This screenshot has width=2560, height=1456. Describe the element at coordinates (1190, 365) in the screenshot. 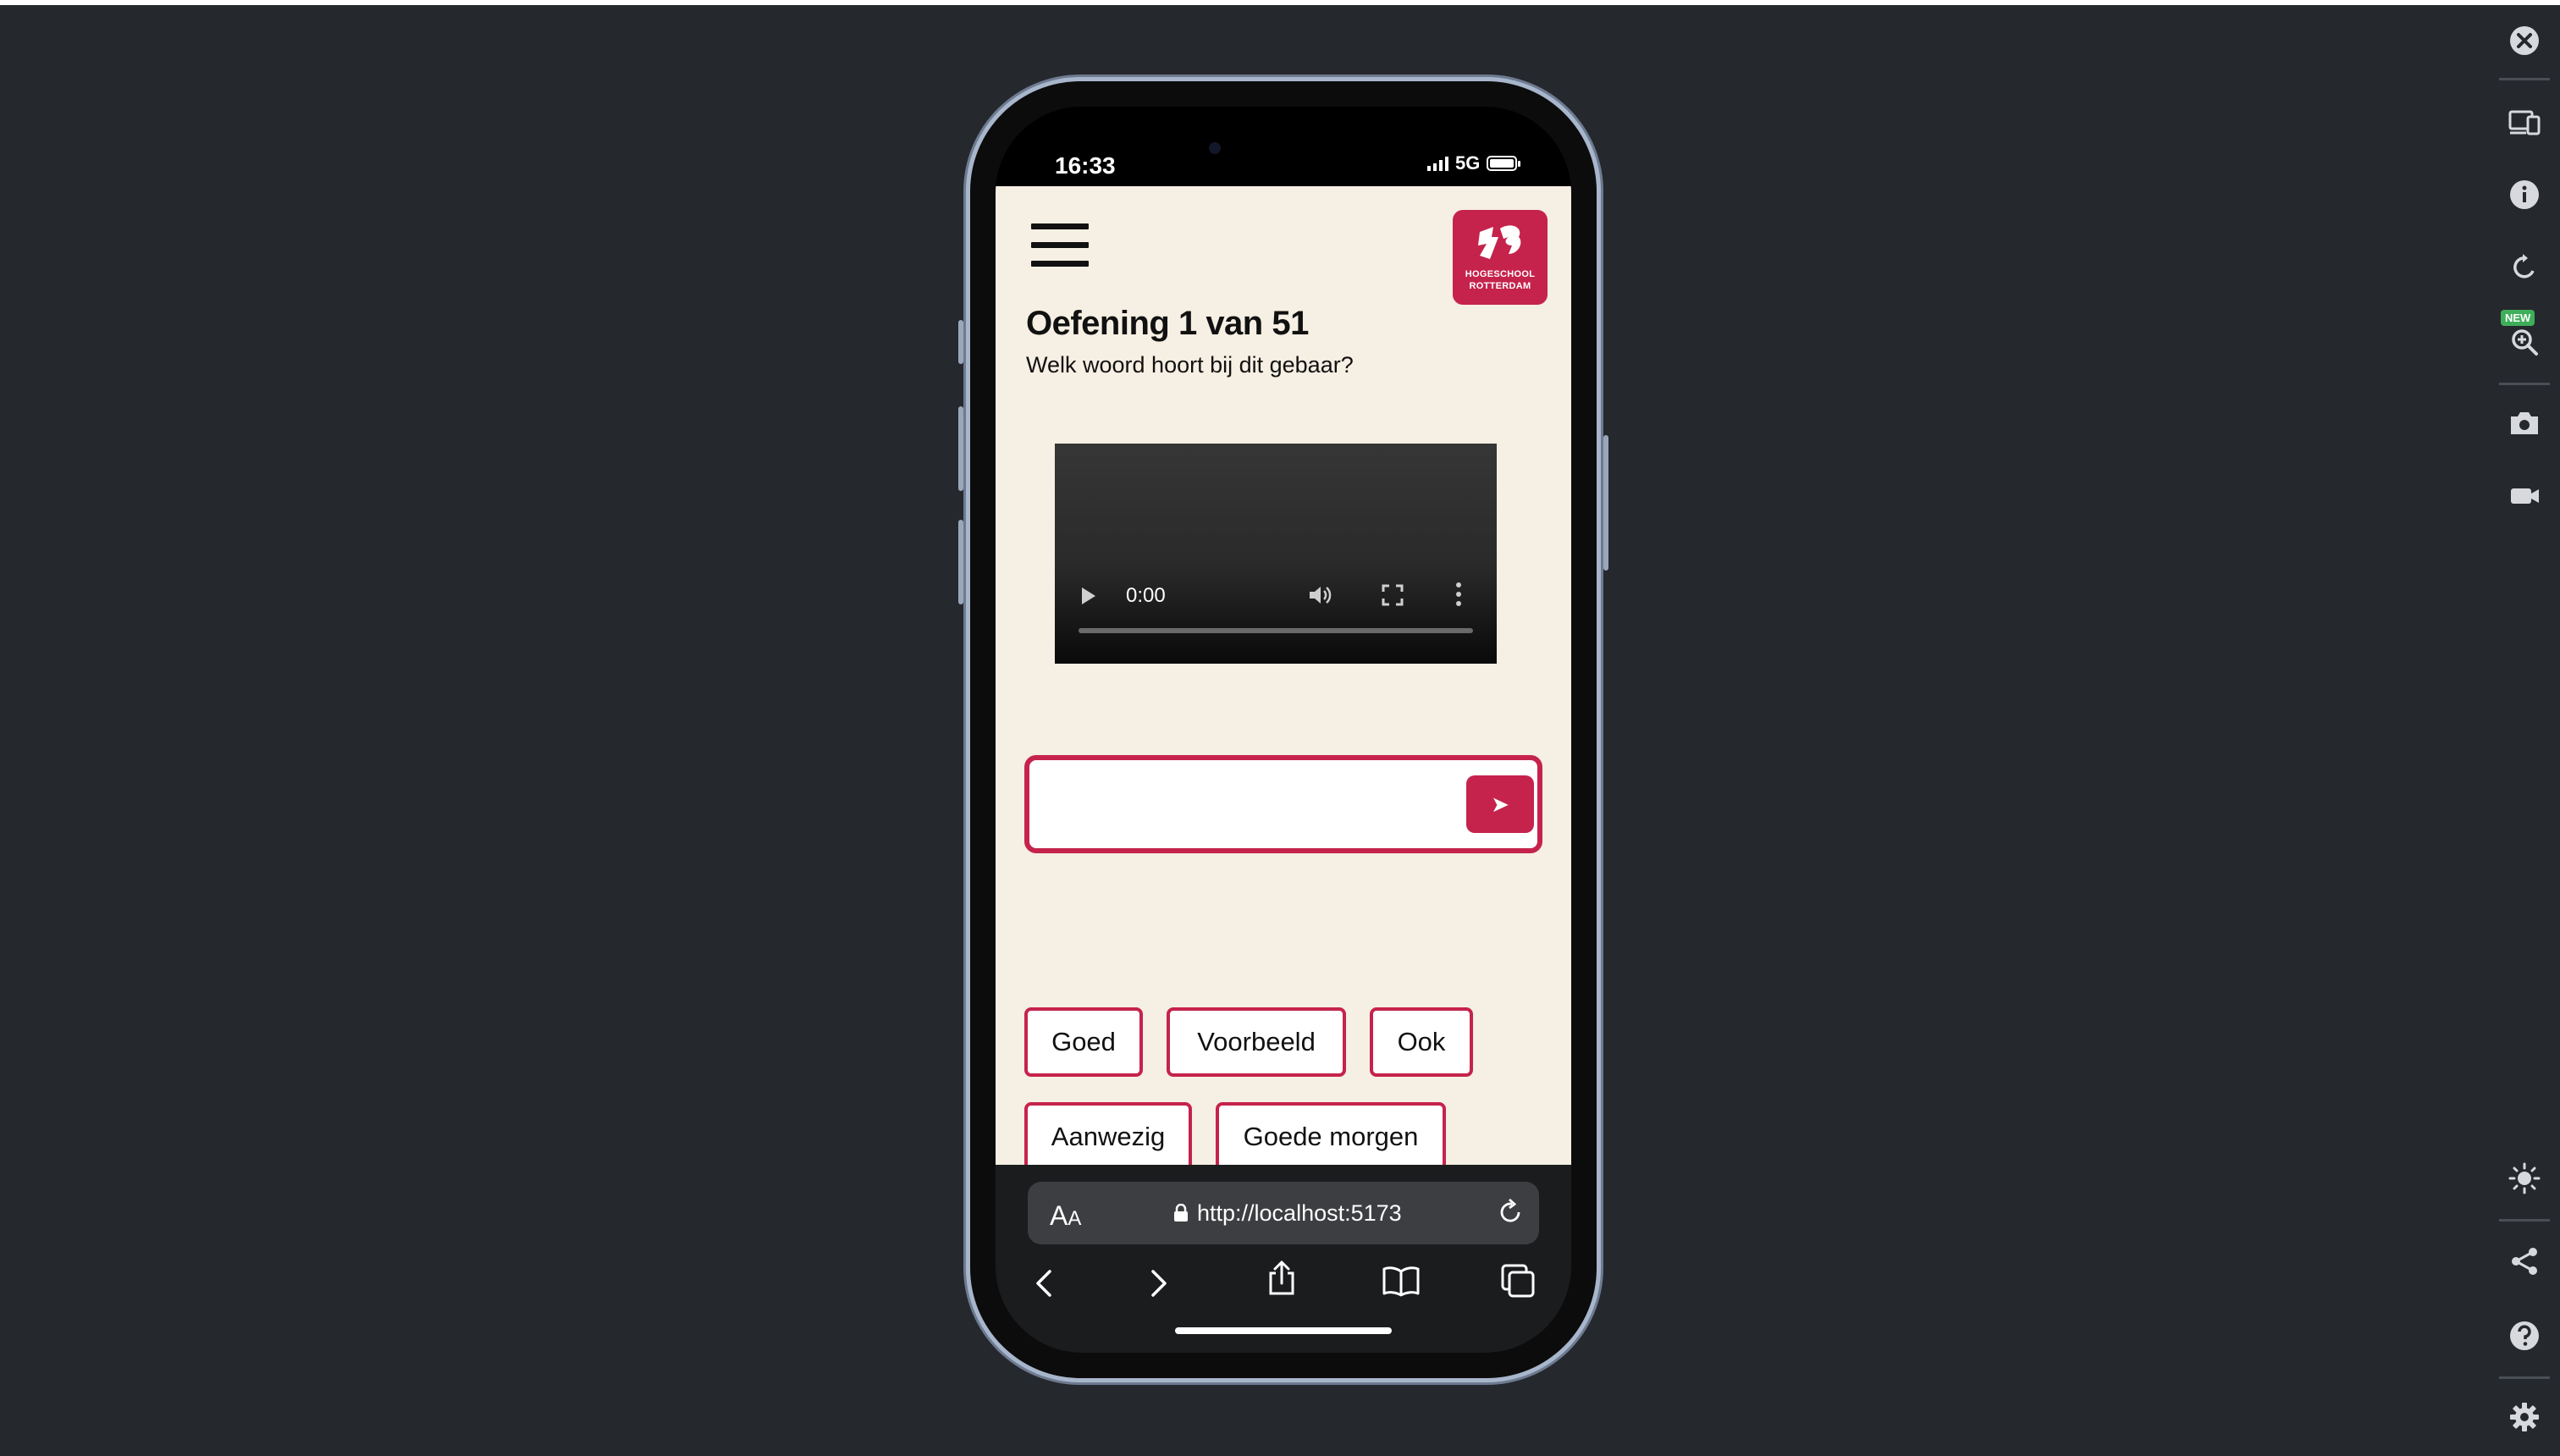

I see `exercise-question: Welk woord hoort bij dit gebaar?` at that location.